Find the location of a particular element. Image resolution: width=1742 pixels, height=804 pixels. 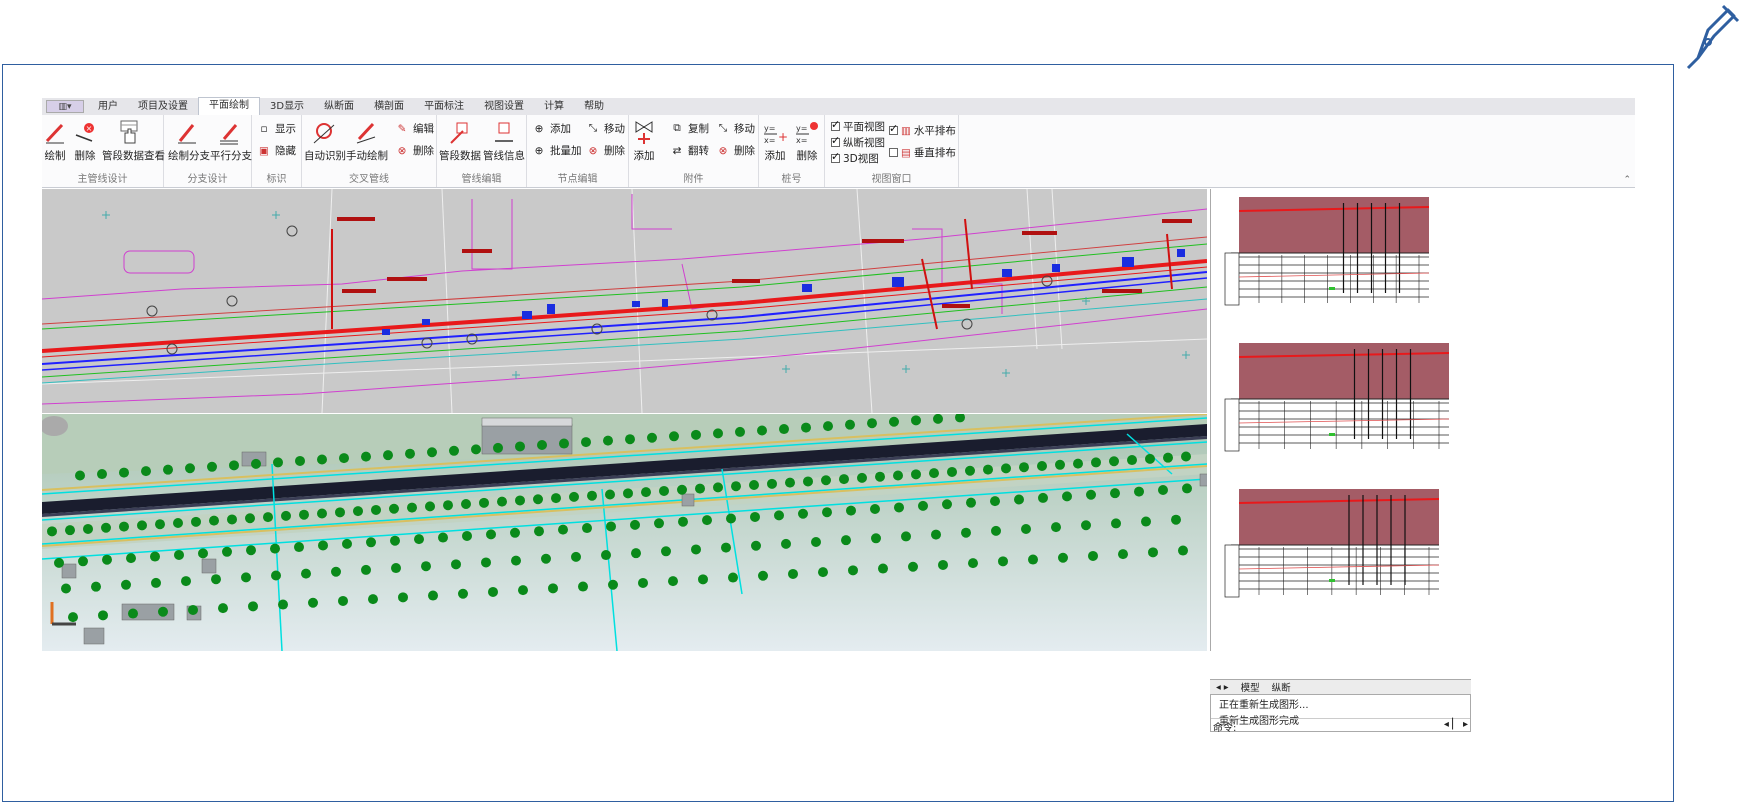

tab-profile-layout: 纵断 is located at coordinates (1281, 687).